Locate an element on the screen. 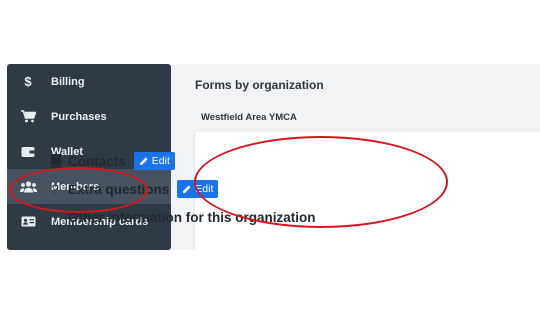 The image size is (540, 333). organization-name: Westfield Area YMCA is located at coordinates (249, 117).